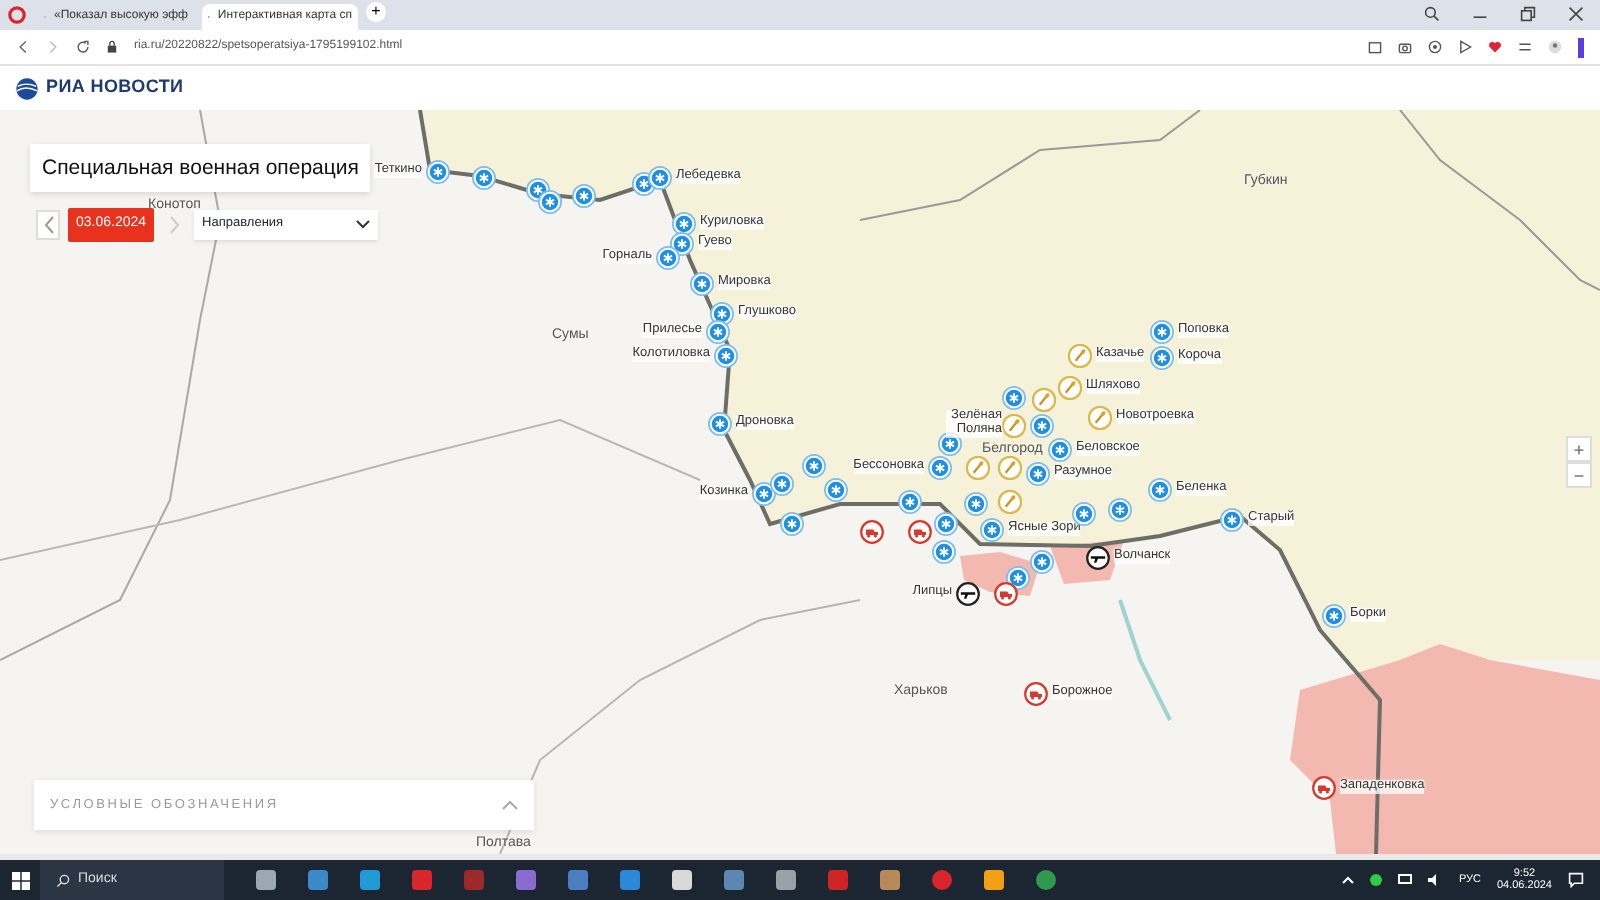 The image size is (1600, 900). Describe the element at coordinates (1495, 47) in the screenshot. I see `heart-icon` at that location.